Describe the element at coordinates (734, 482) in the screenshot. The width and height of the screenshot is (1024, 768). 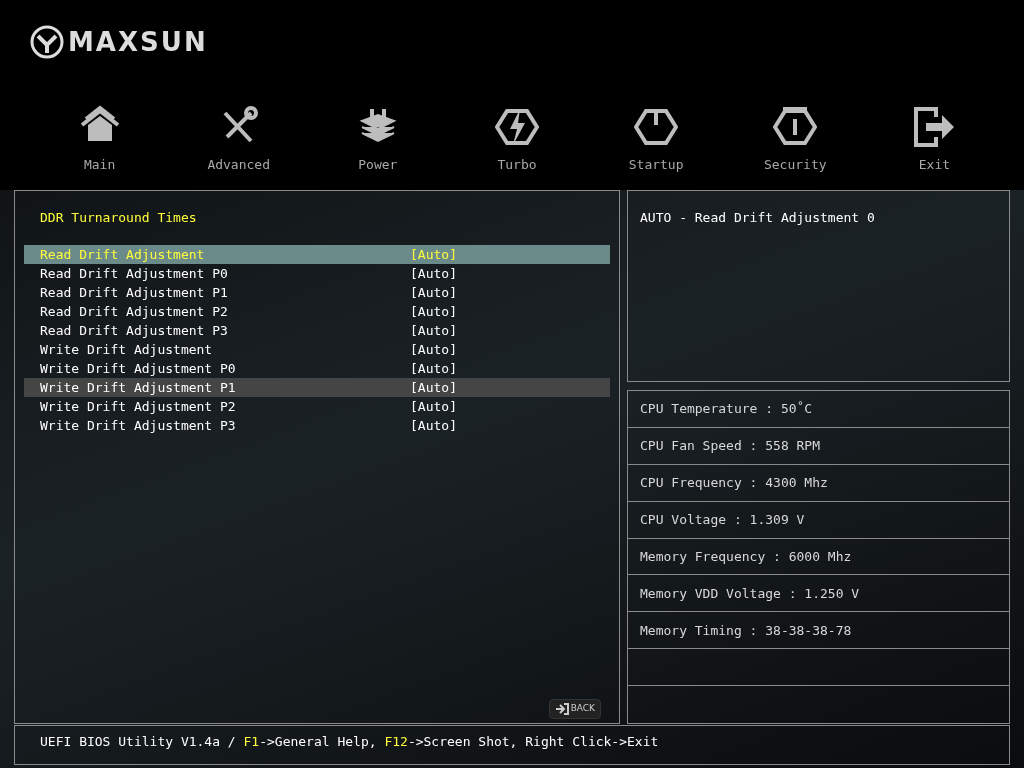
I see `monitor-reading: CPU Frequency : 4300 Mhz` at that location.